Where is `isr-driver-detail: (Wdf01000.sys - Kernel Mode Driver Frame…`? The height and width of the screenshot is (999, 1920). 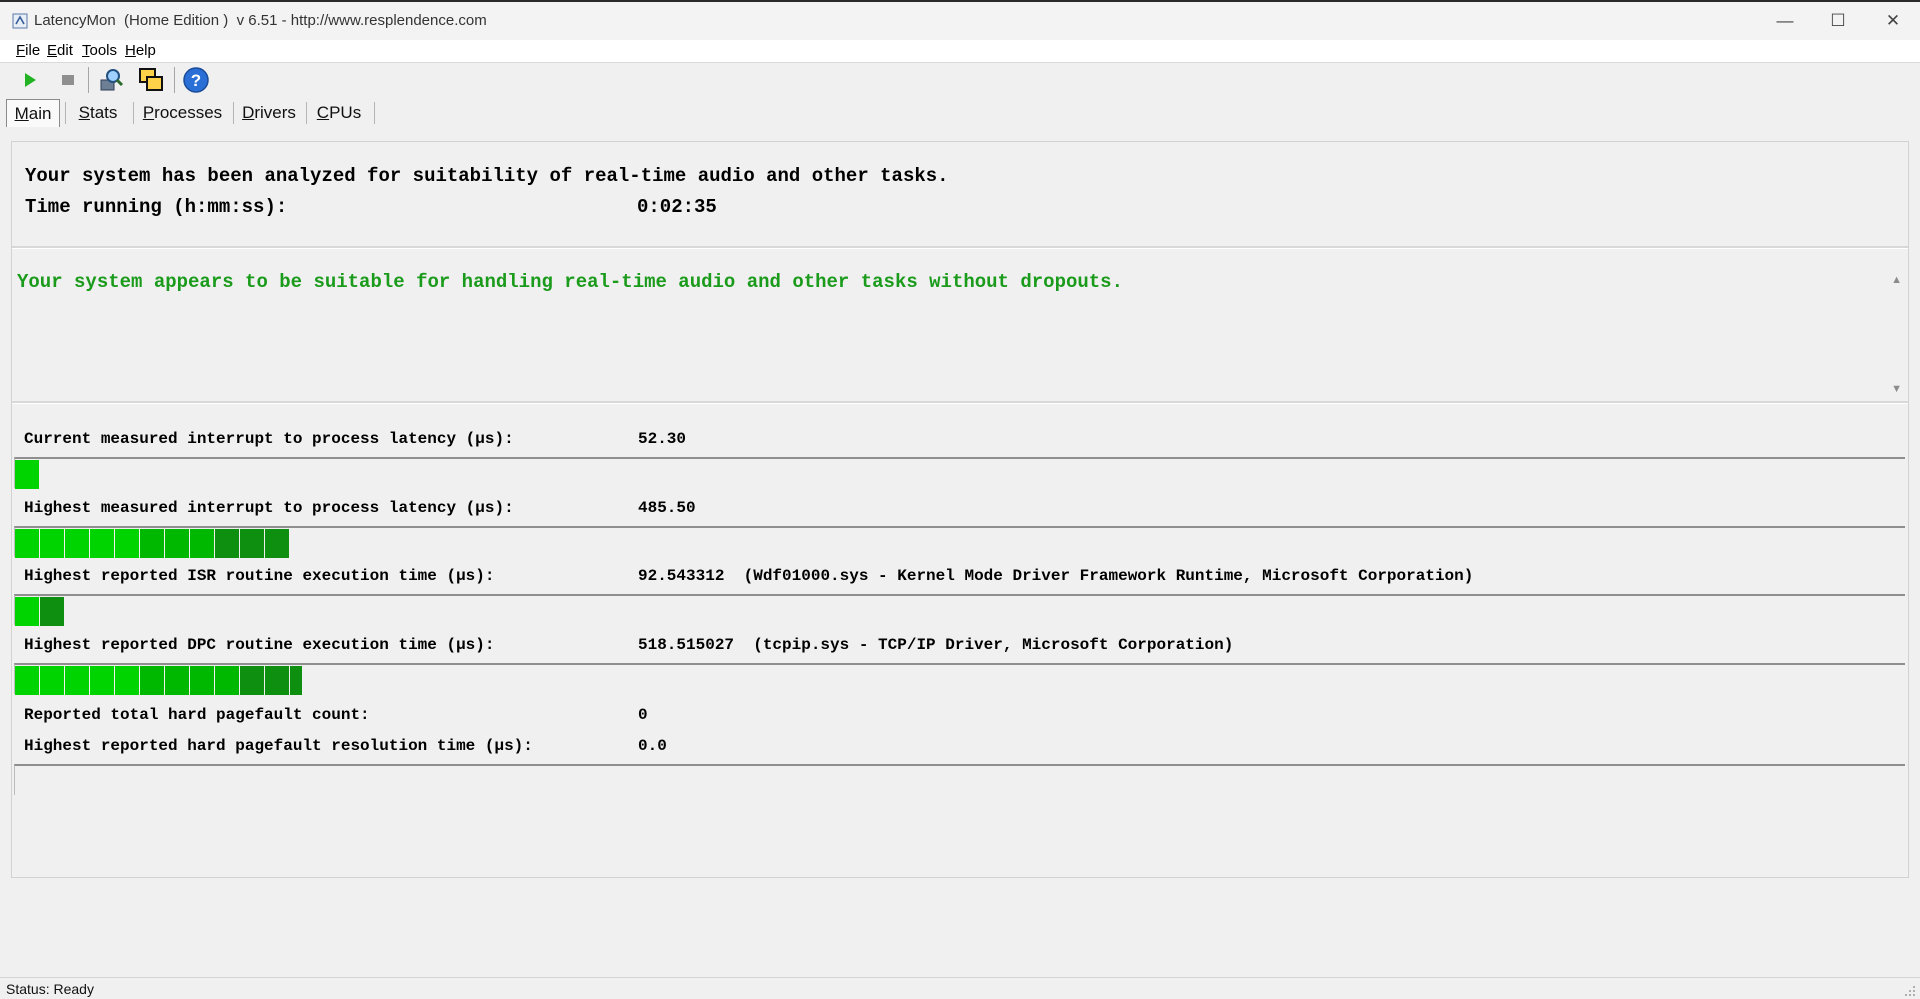
isr-driver-detail: (Wdf01000.sys - Kernel Mode Driver Frame… is located at coordinates (1108, 576).